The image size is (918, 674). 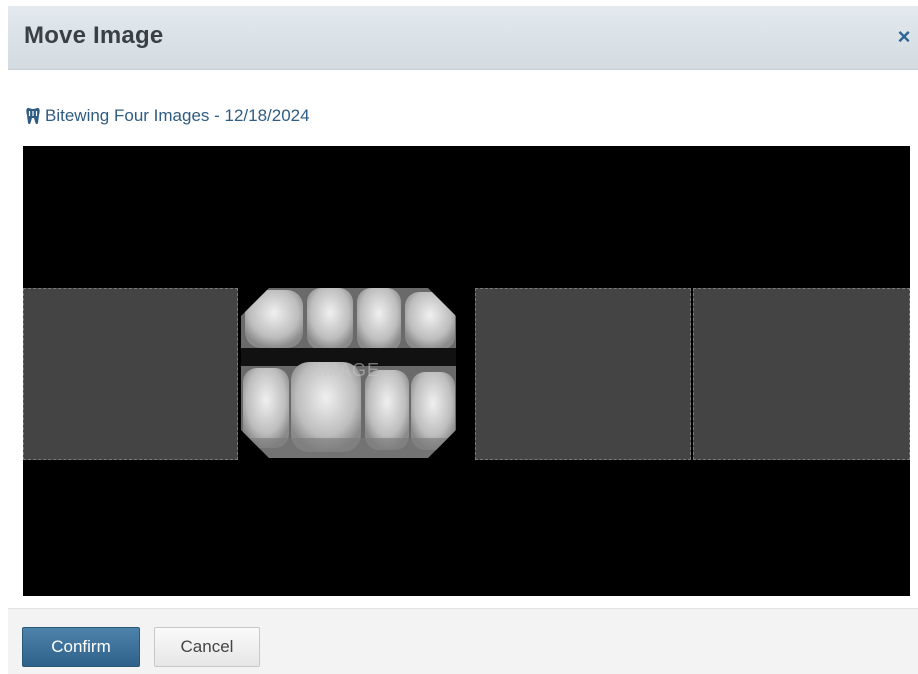 I want to click on close-icon: ×, so click(x=904, y=37).